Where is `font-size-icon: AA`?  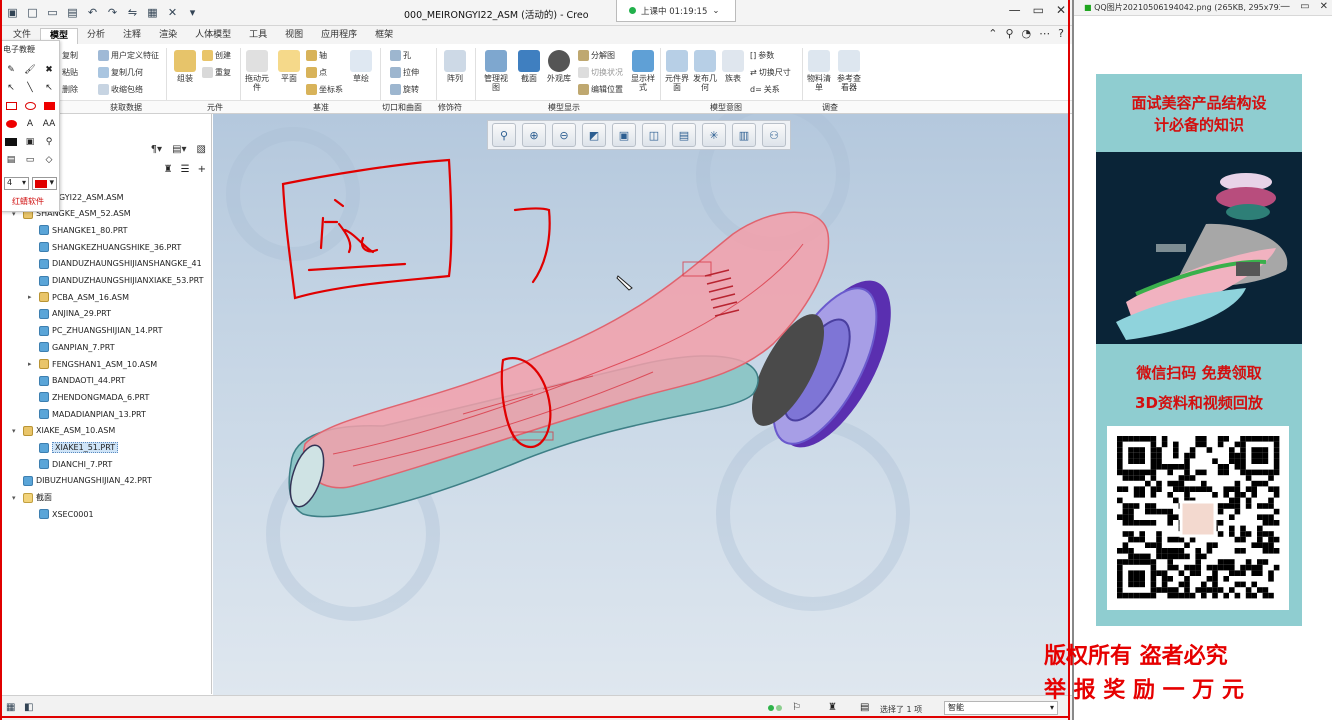 font-size-icon: AA is located at coordinates (49, 124).